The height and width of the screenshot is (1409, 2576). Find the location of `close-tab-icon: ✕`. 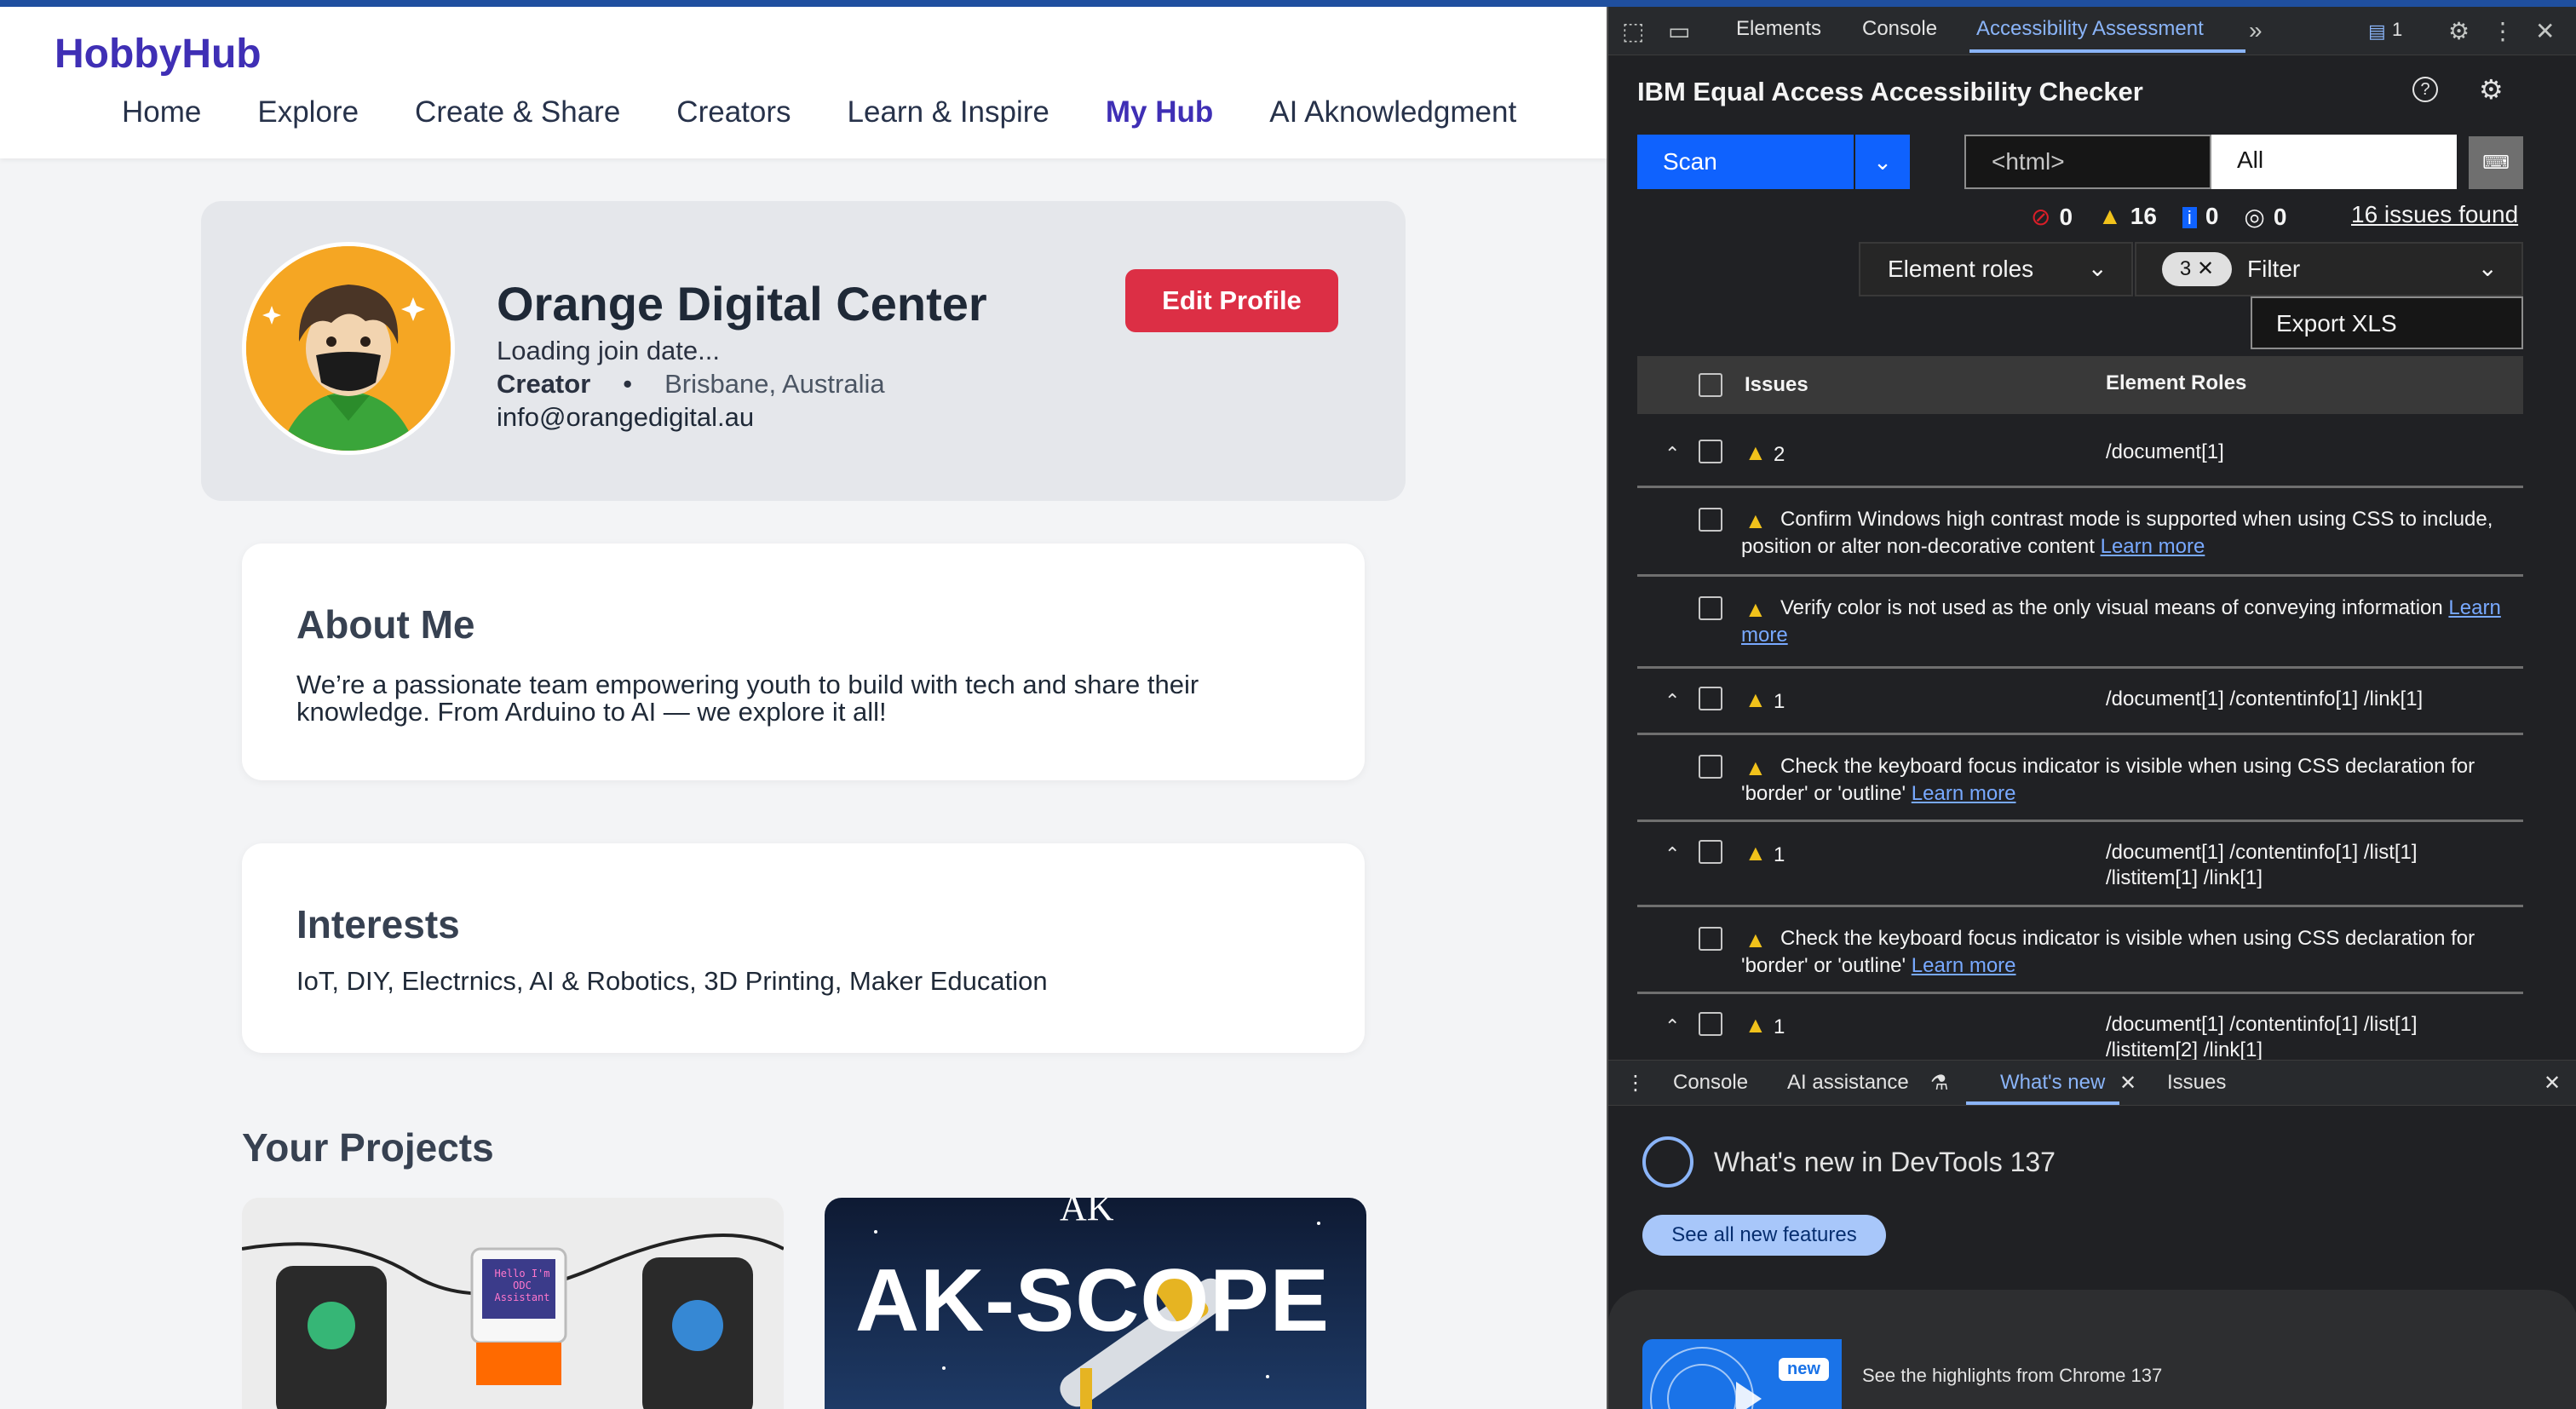

close-tab-icon: ✕ is located at coordinates (2127, 1083).